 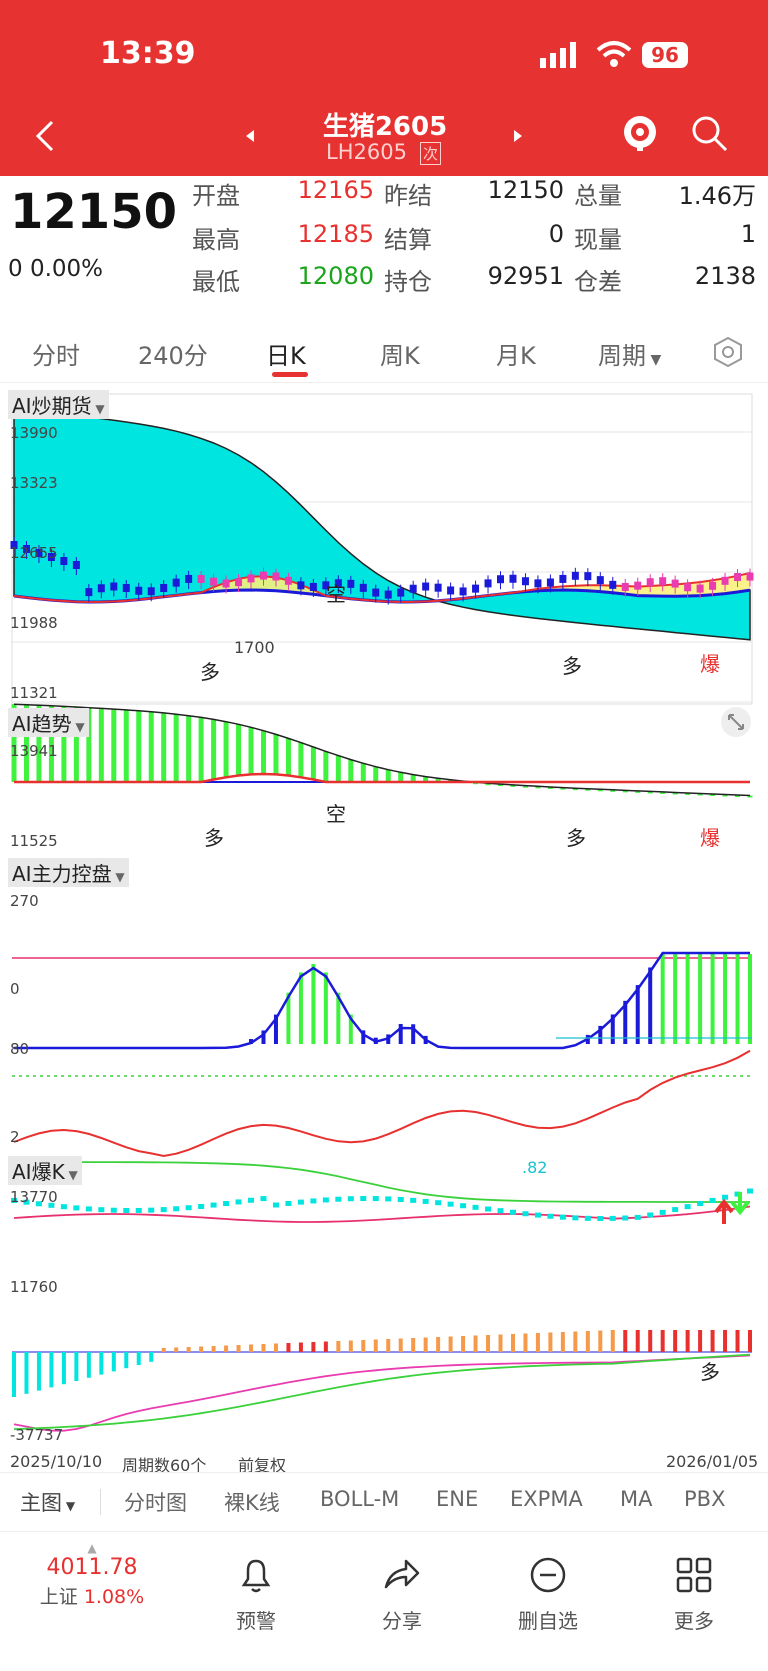 What do you see at coordinates (288, 757) in the screenshot?
I see `trend-bar` at bounding box center [288, 757].